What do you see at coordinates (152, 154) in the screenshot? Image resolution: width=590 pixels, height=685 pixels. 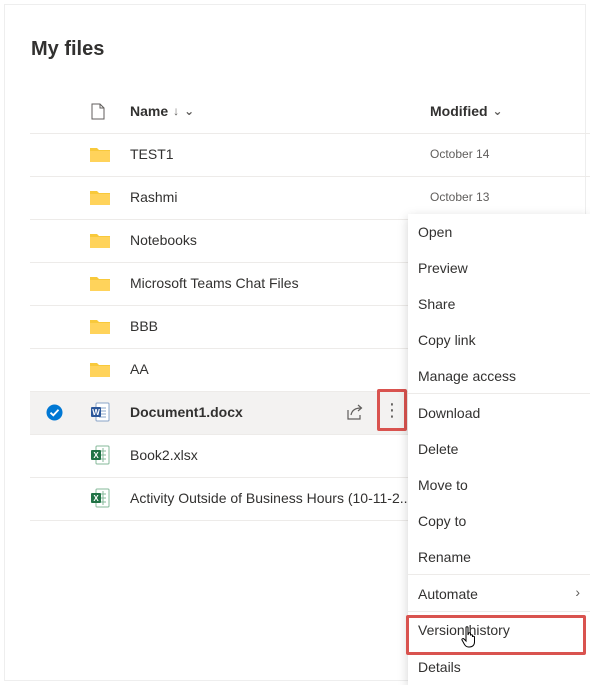 I see `file-name: TEST1` at bounding box center [152, 154].